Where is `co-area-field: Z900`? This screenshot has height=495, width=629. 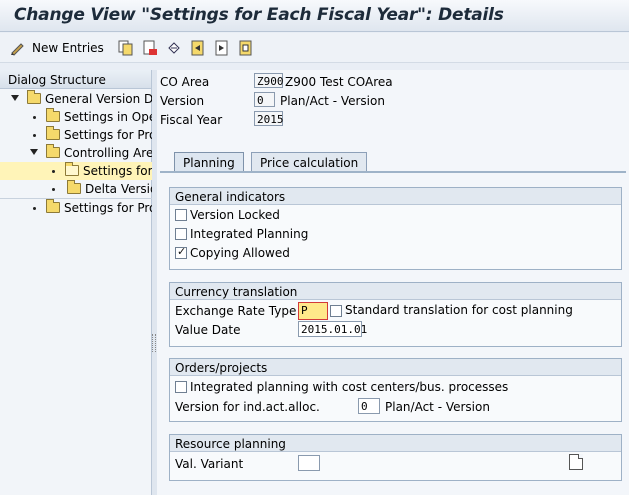 co-area-field: Z900 is located at coordinates (269, 80).